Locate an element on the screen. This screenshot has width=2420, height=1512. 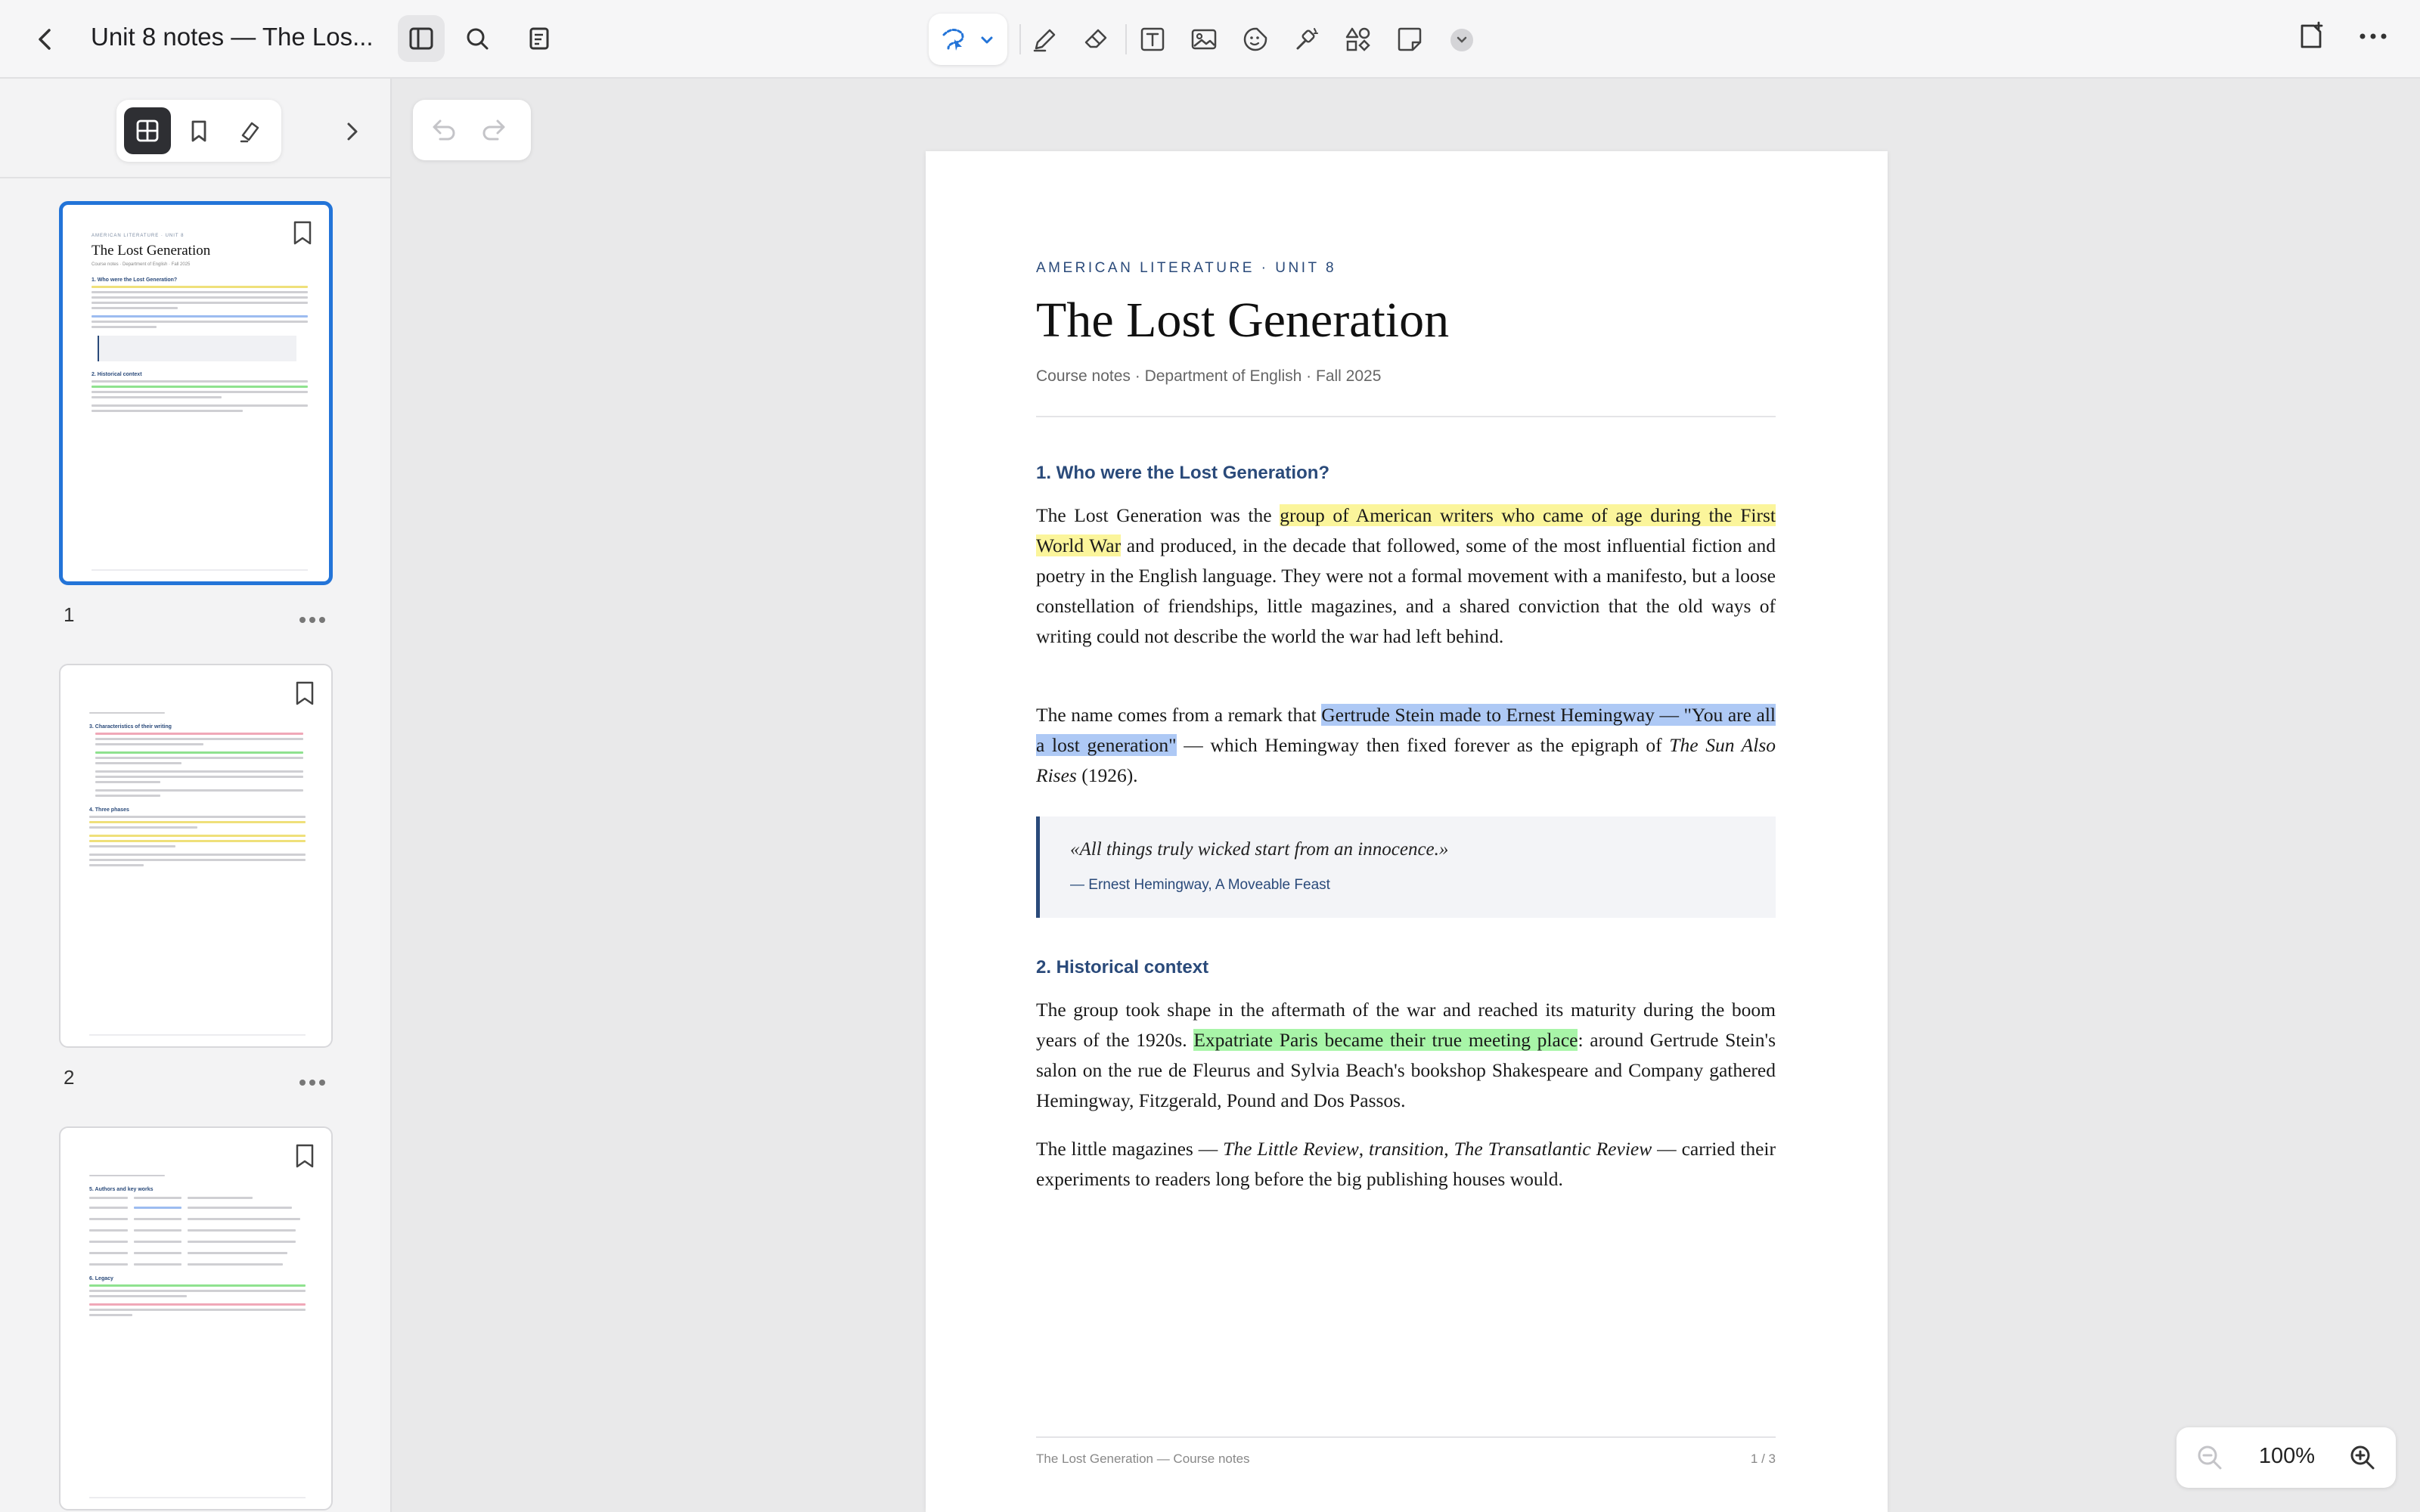
undo-icon is located at coordinates (444, 130).